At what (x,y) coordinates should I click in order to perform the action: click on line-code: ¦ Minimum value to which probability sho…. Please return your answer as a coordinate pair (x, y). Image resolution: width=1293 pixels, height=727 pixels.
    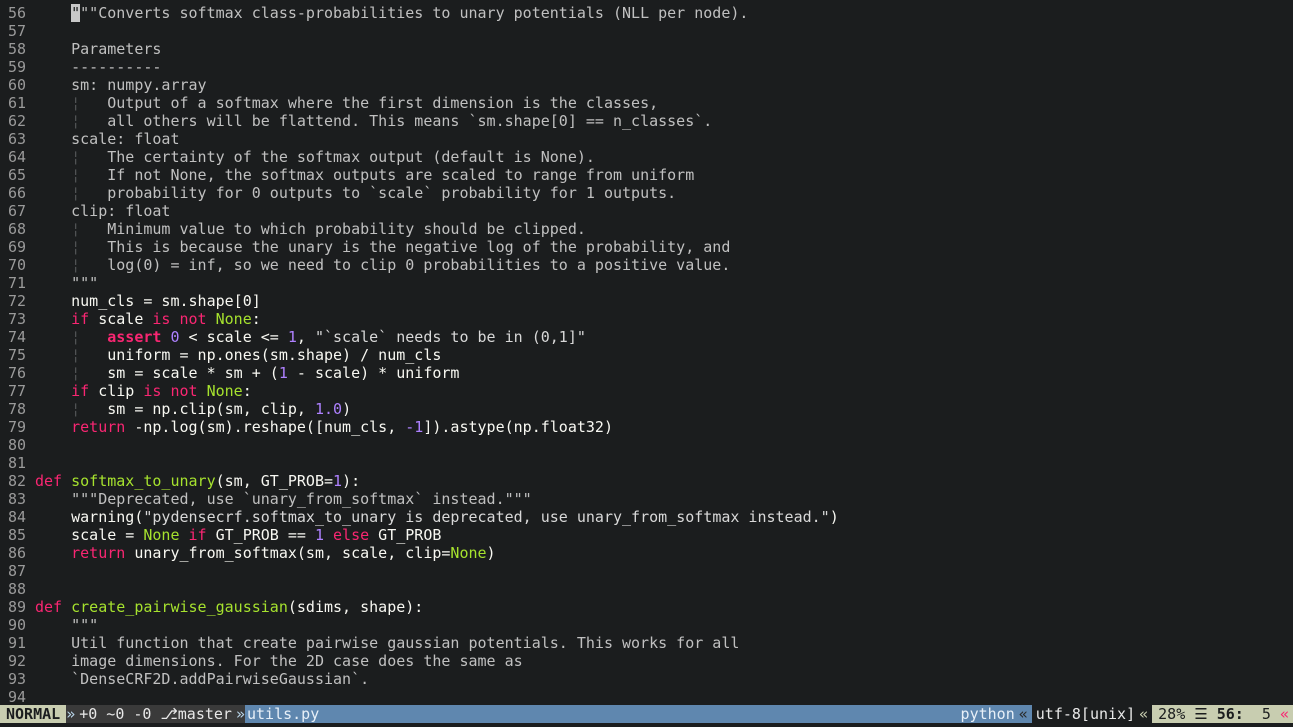
    Looking at the image, I should click on (310, 229).